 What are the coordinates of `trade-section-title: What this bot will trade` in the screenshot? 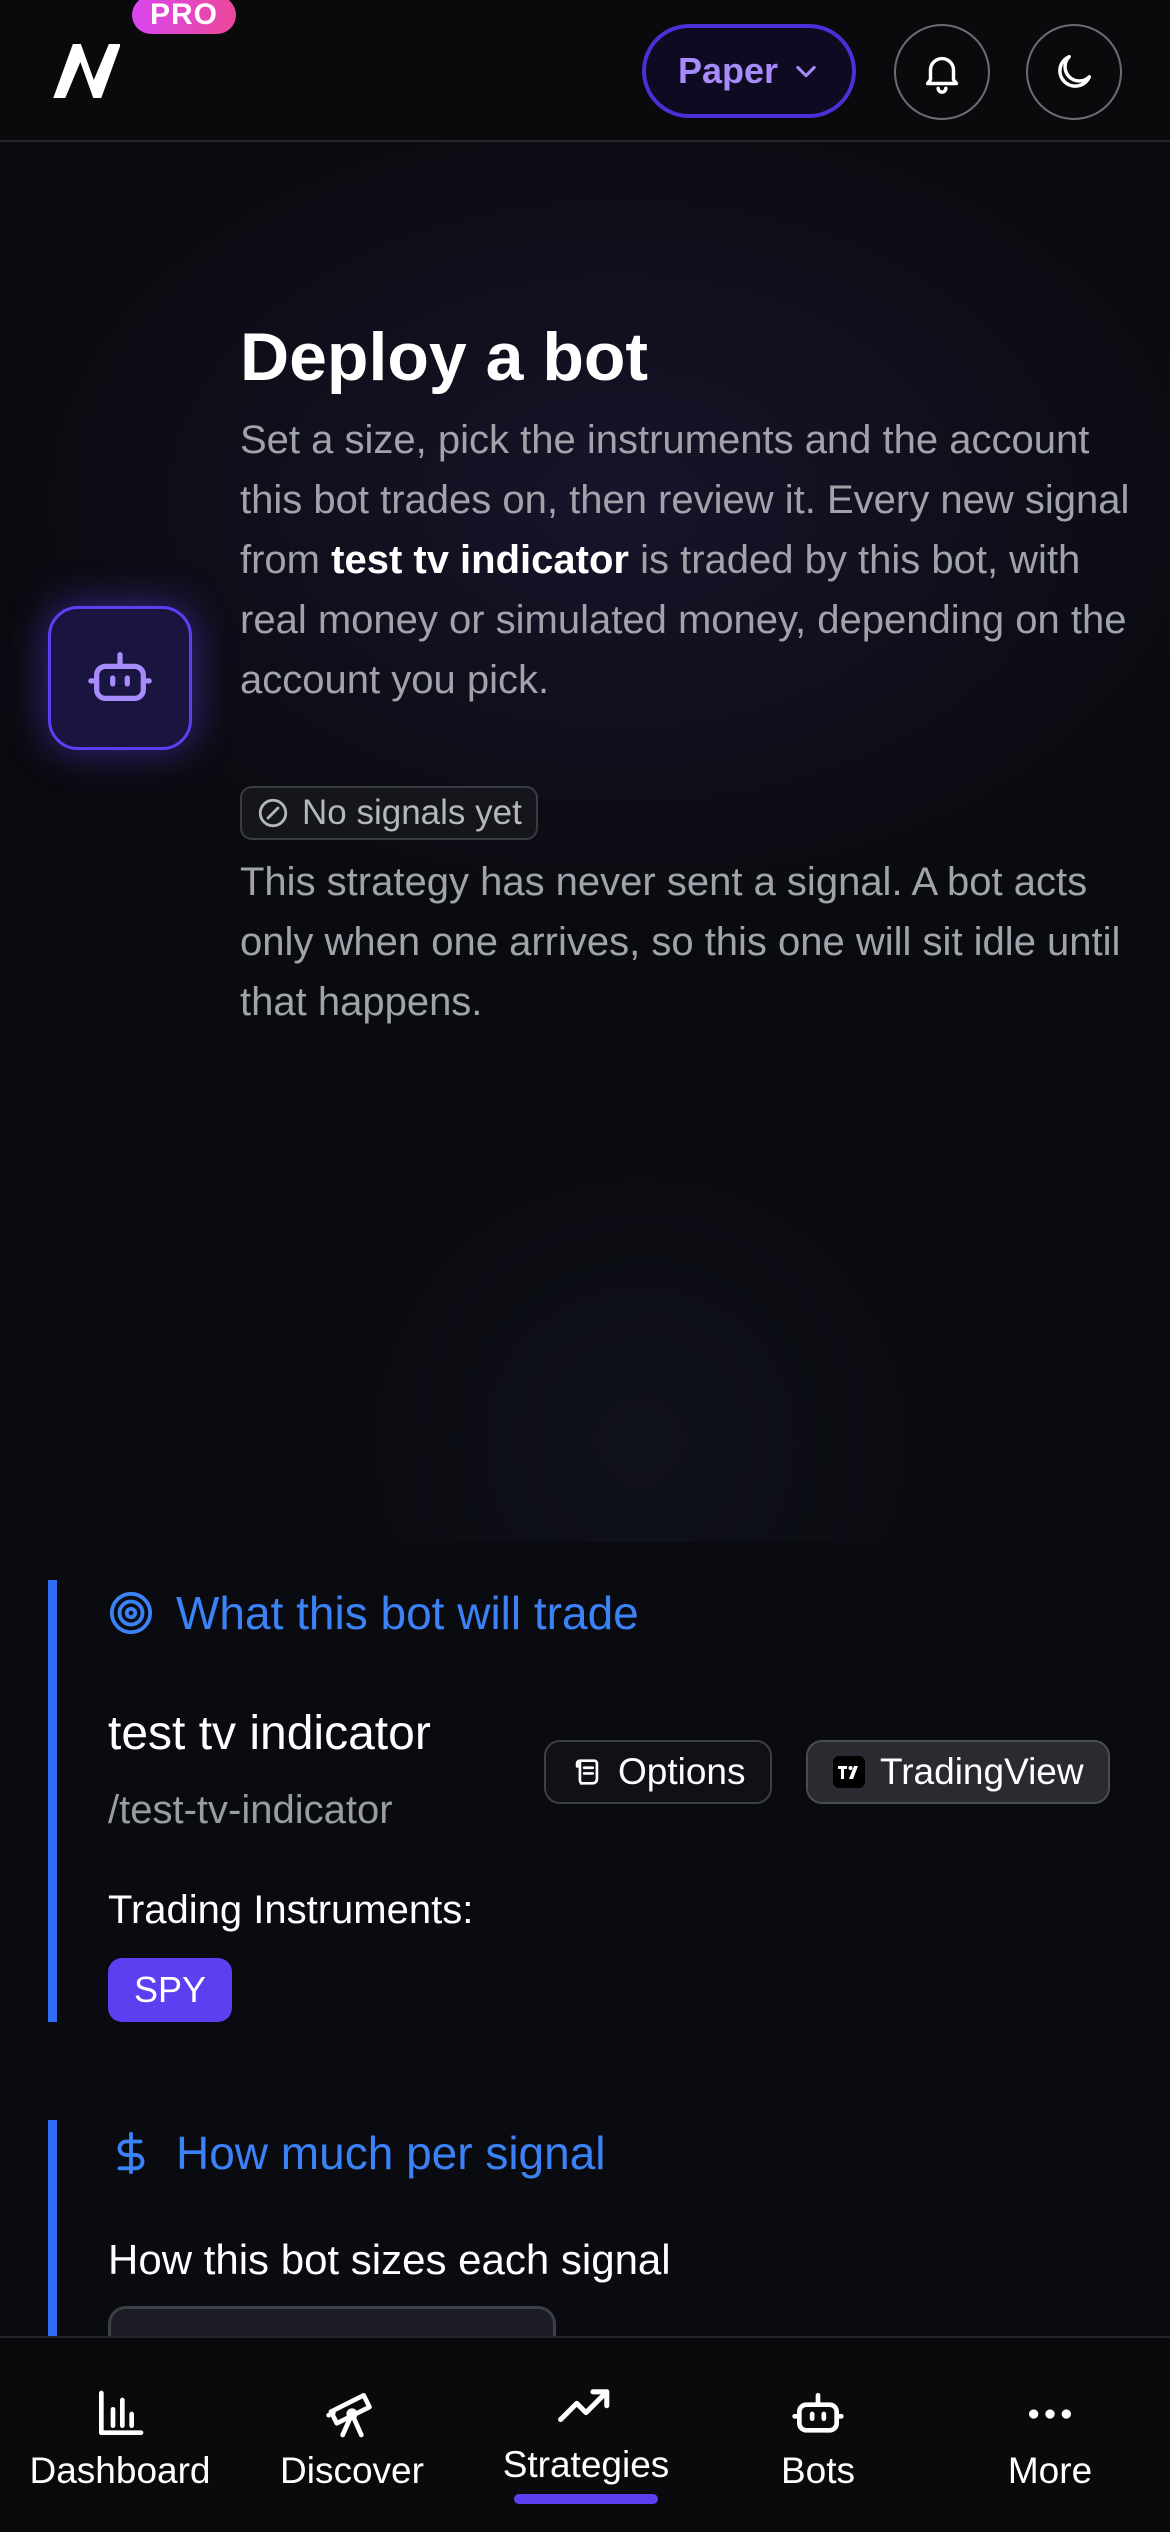 It's located at (407, 1613).